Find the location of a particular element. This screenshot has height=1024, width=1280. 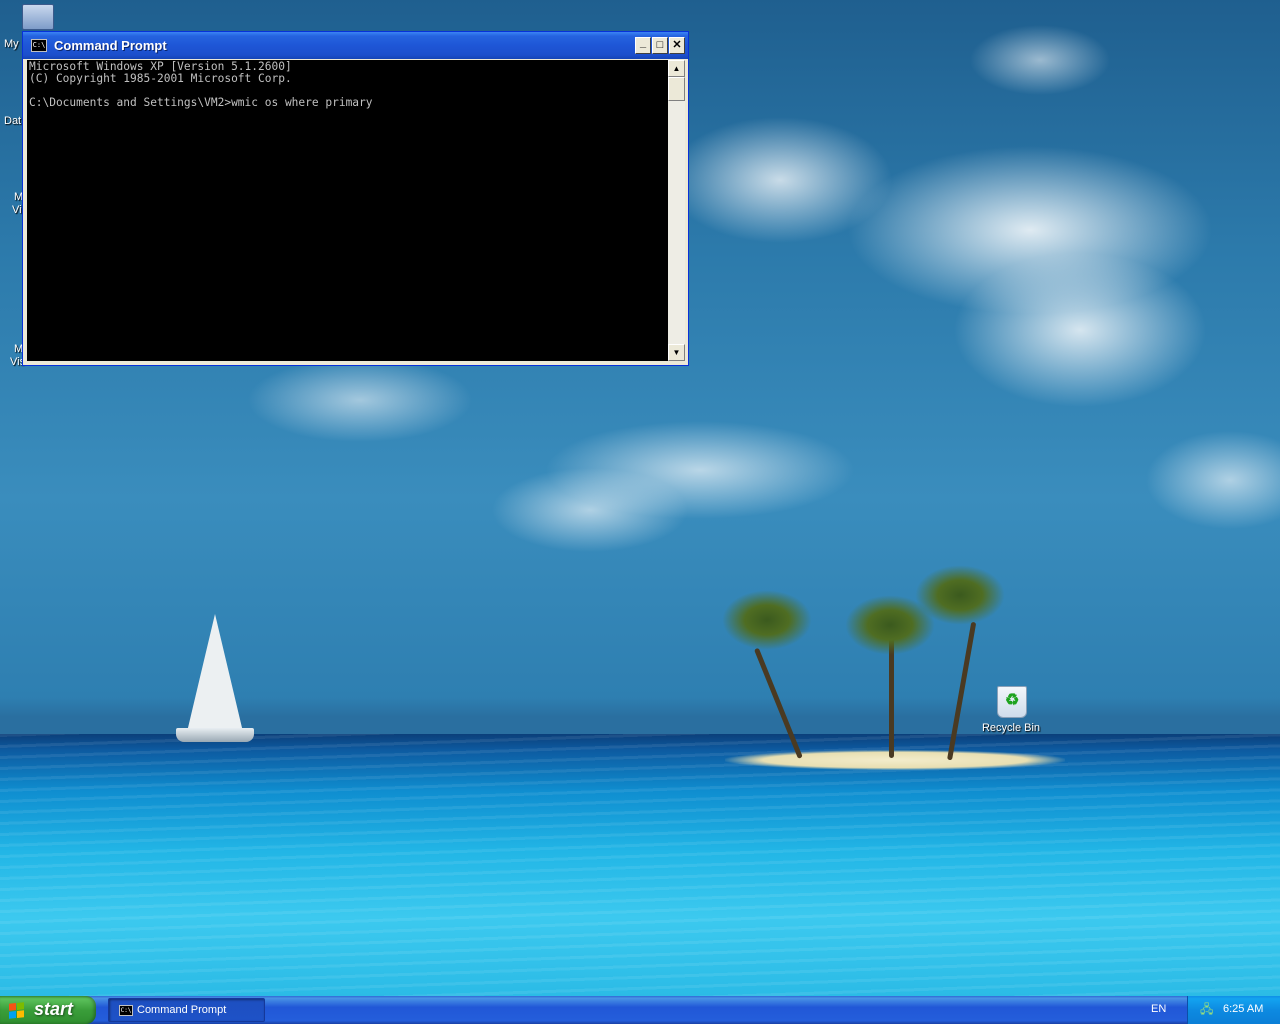

scroll-thumb is located at coordinates (676, 89).